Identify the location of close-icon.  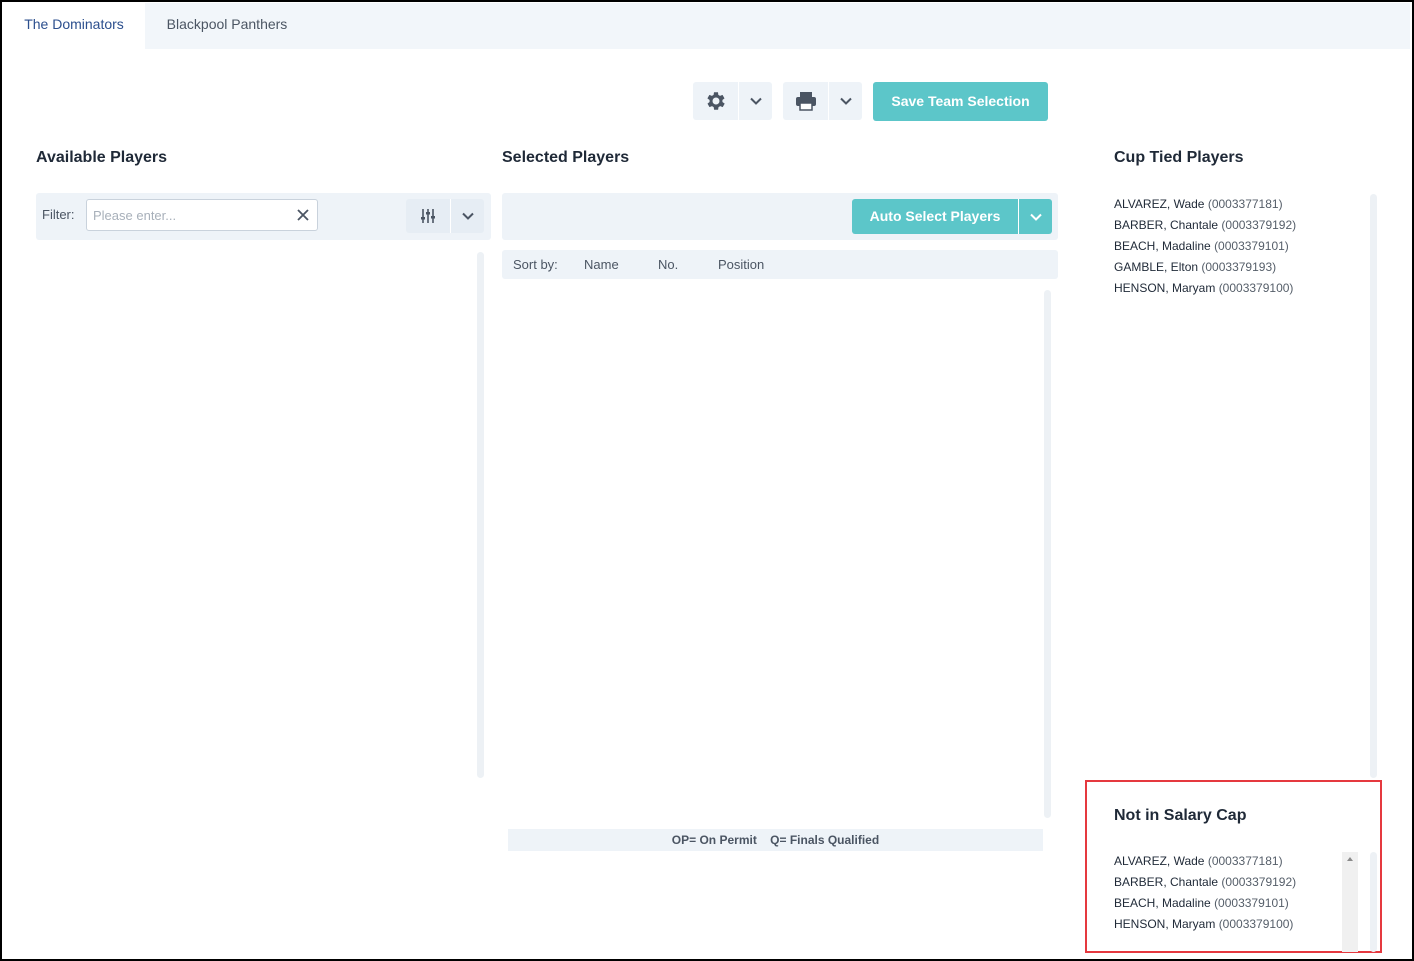
(303, 215).